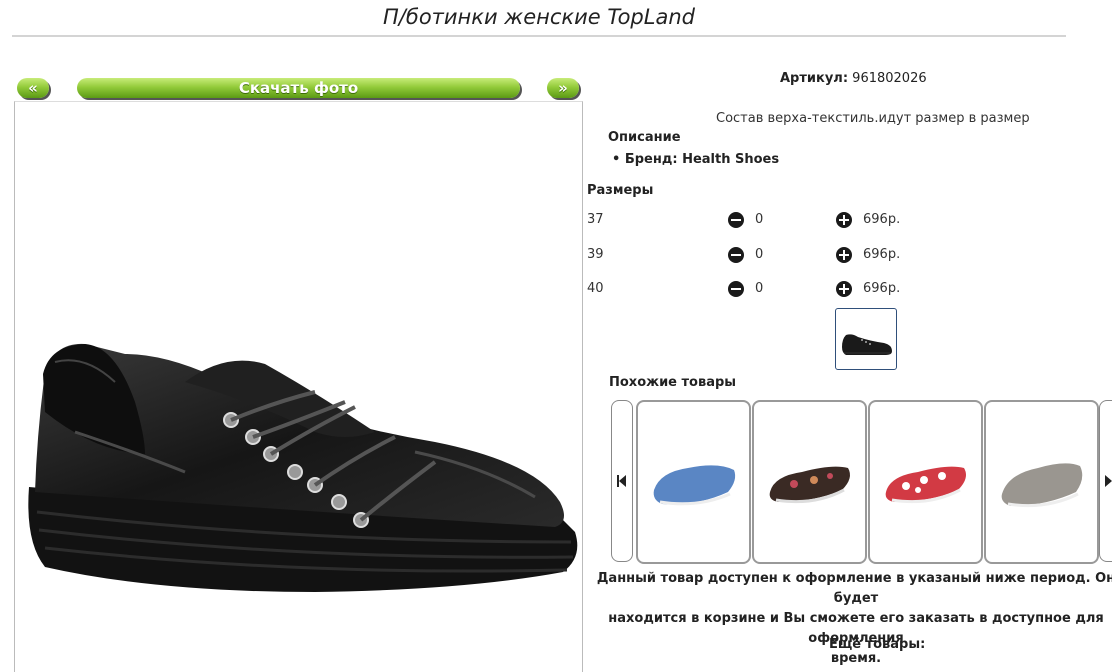  What do you see at coordinates (539, 17) in the screenshot?
I see `page-title: П/ботинки женские TopLand` at bounding box center [539, 17].